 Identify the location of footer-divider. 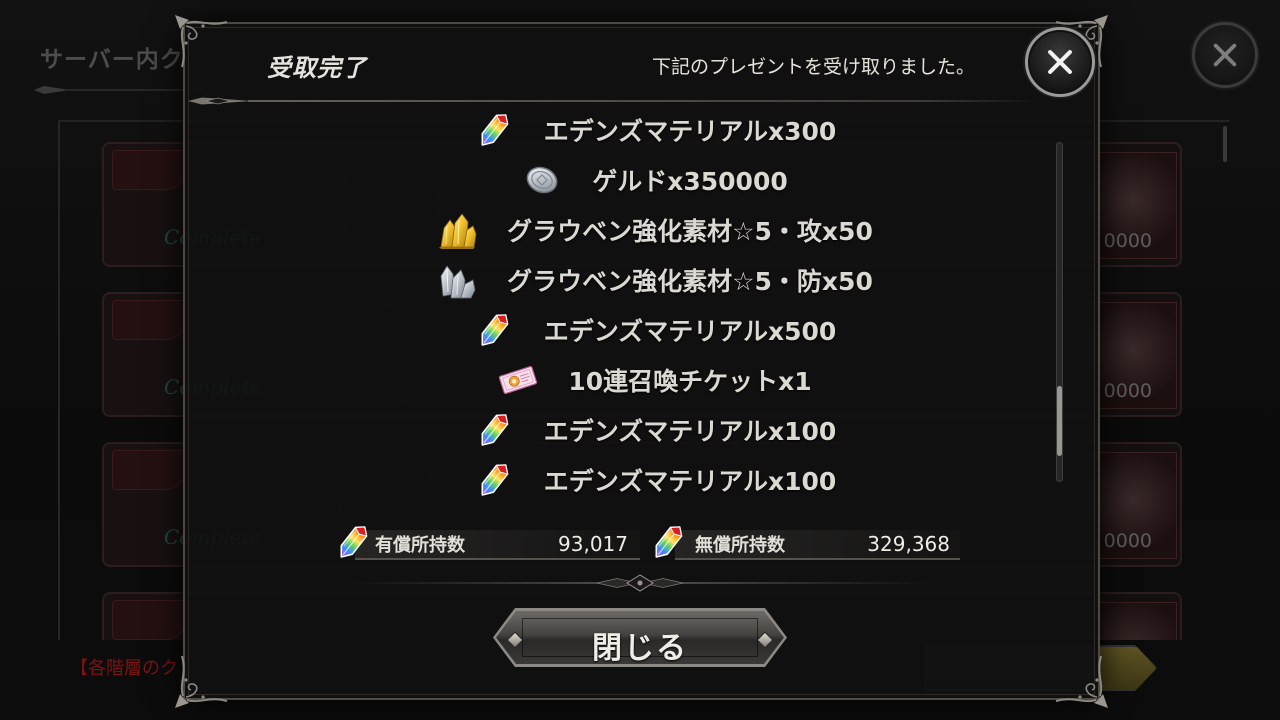
(640, 583).